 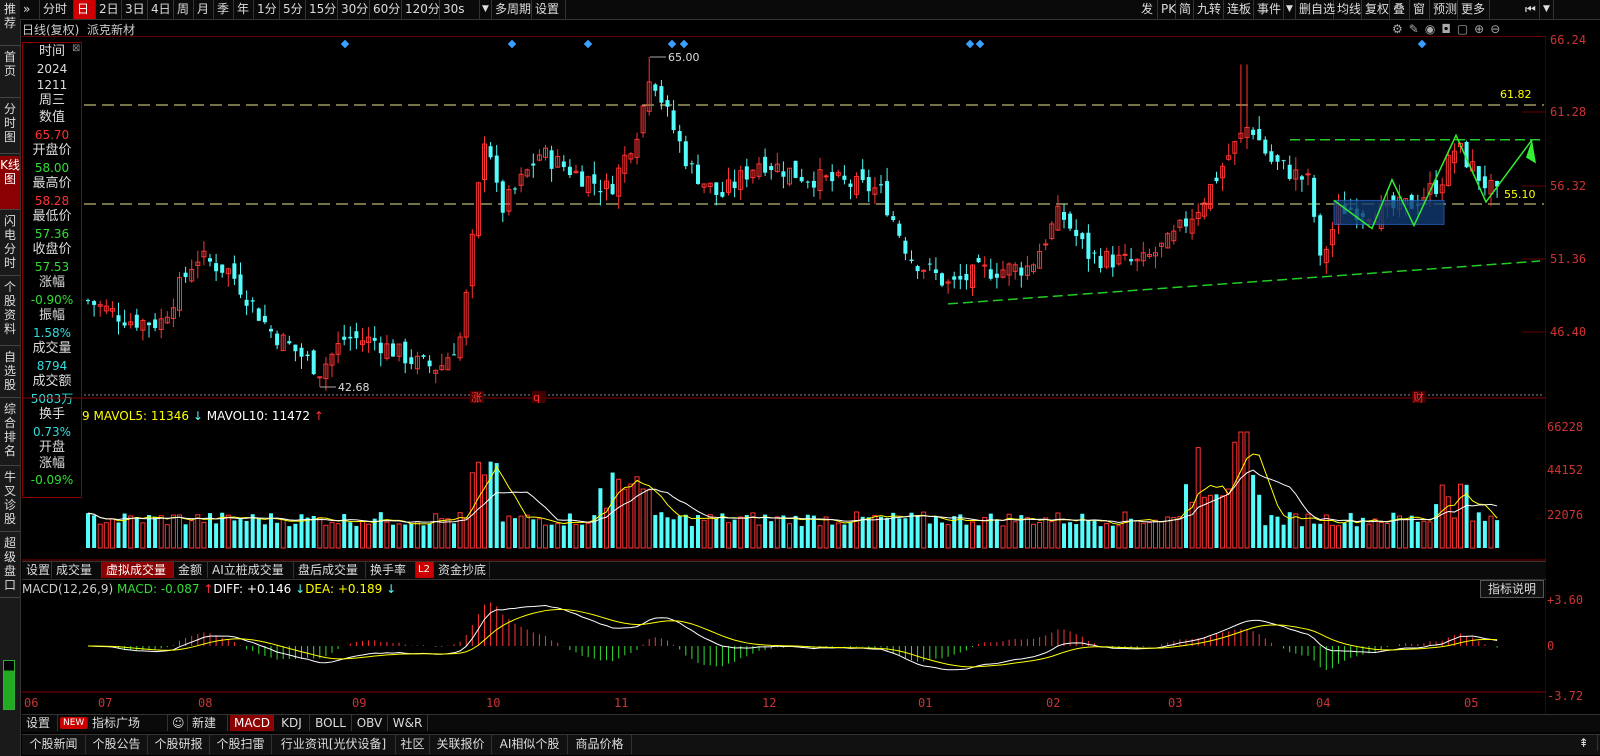 What do you see at coordinates (77, 570) in the screenshot?
I see `volume-tab: 成交量` at bounding box center [77, 570].